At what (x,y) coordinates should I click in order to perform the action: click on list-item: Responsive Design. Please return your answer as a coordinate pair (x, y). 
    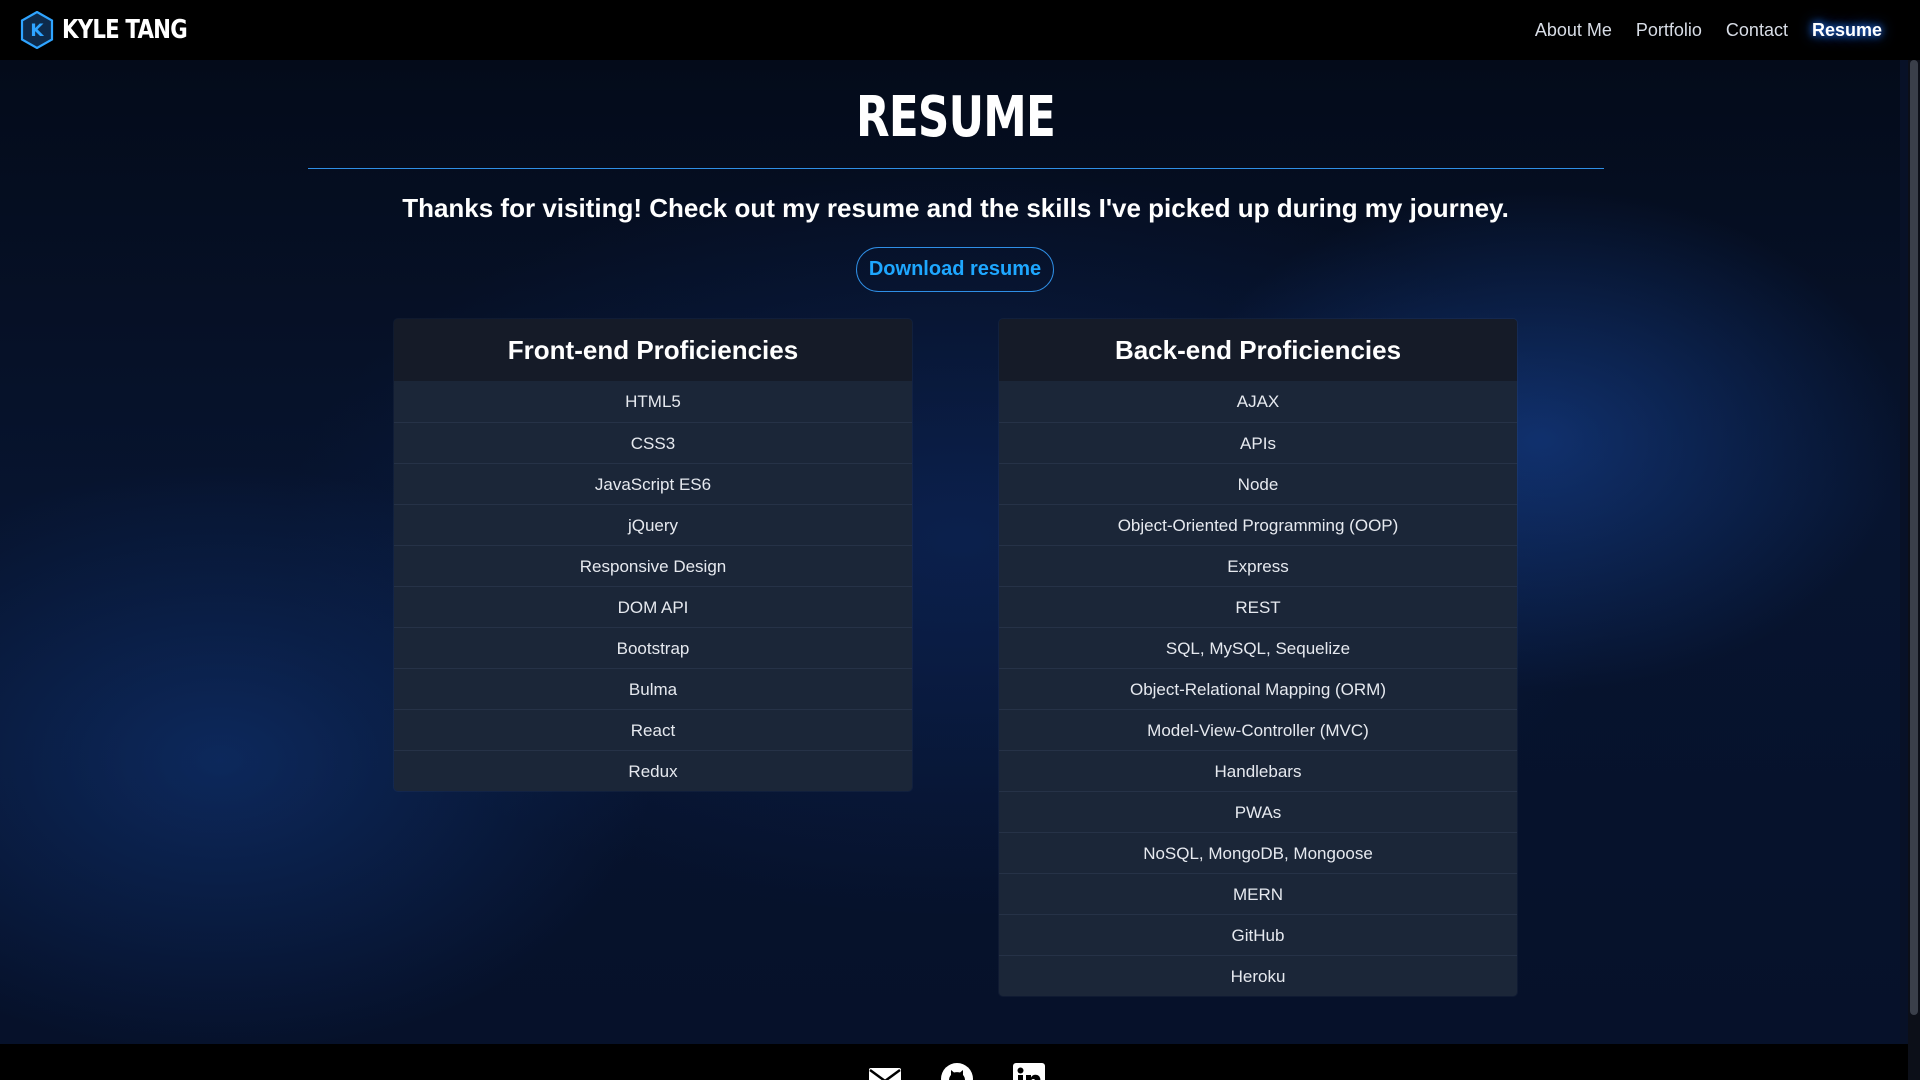
    Looking at the image, I should click on (653, 565).